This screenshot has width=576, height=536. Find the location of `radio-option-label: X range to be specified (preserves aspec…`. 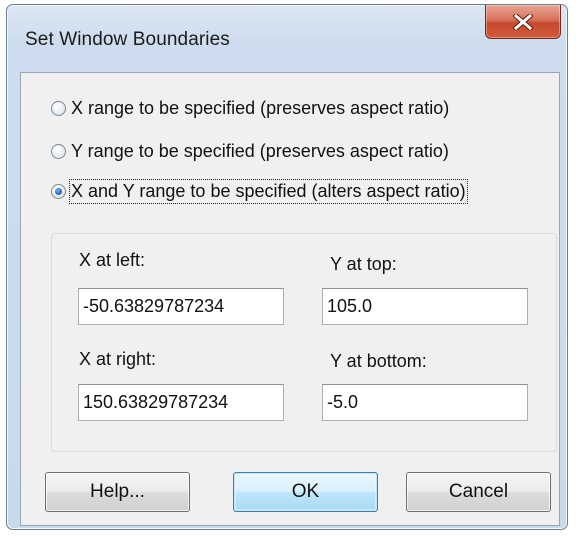

radio-option-label: X range to be specified (preserves aspec… is located at coordinates (260, 107).